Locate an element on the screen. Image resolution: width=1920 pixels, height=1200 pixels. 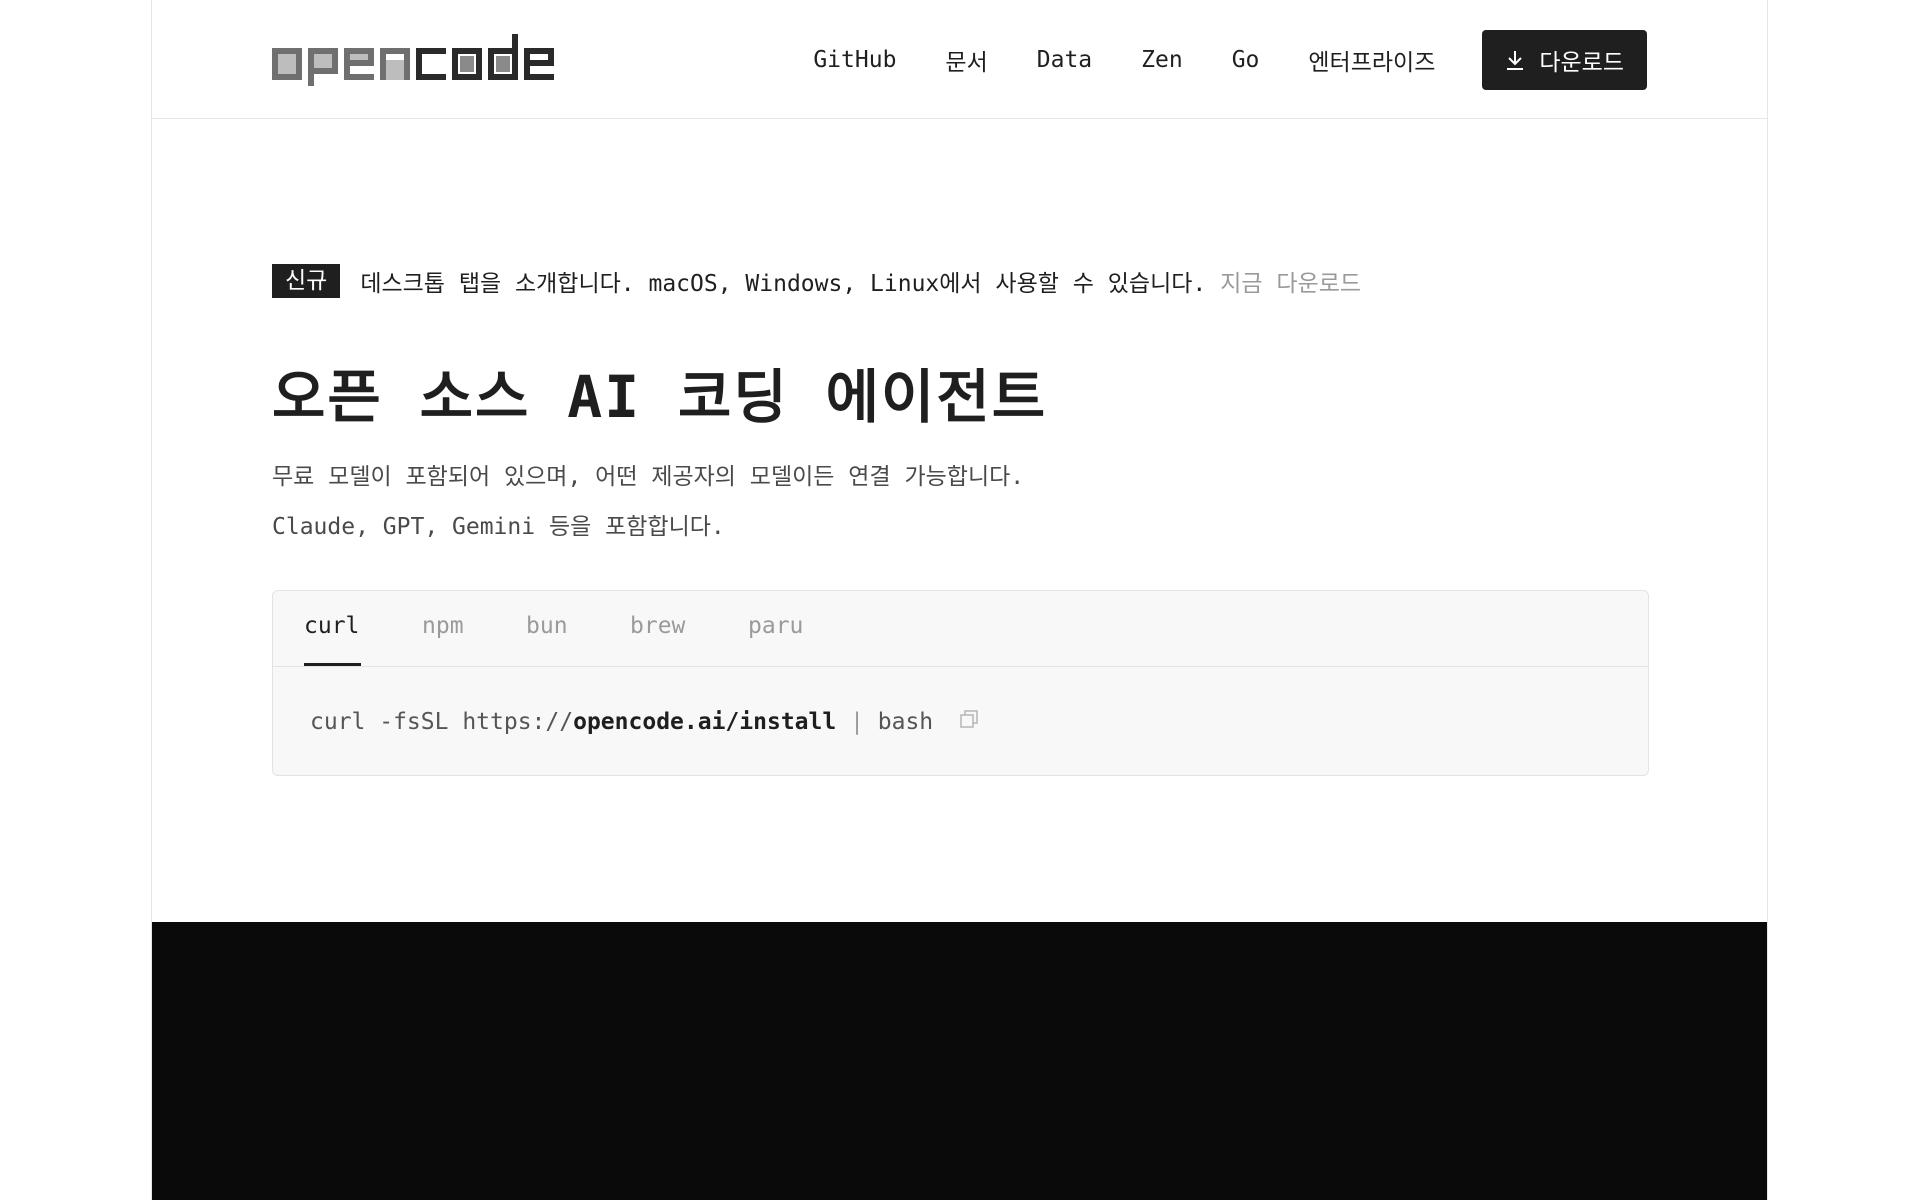
logo-letter-p is located at coordinates (323, 60).